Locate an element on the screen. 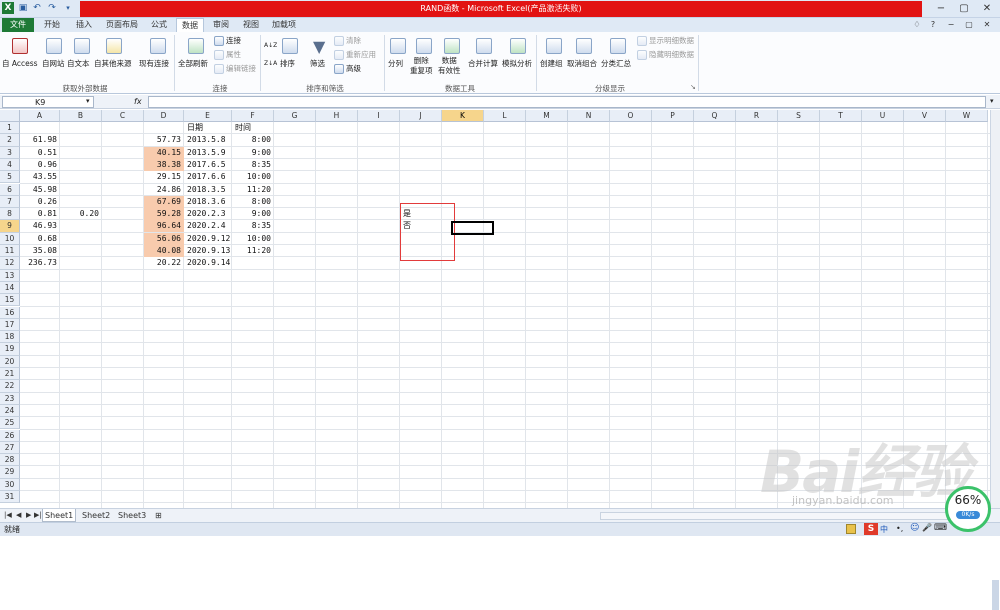  ungroup-button: 取消组合 is located at coordinates (582, 63).